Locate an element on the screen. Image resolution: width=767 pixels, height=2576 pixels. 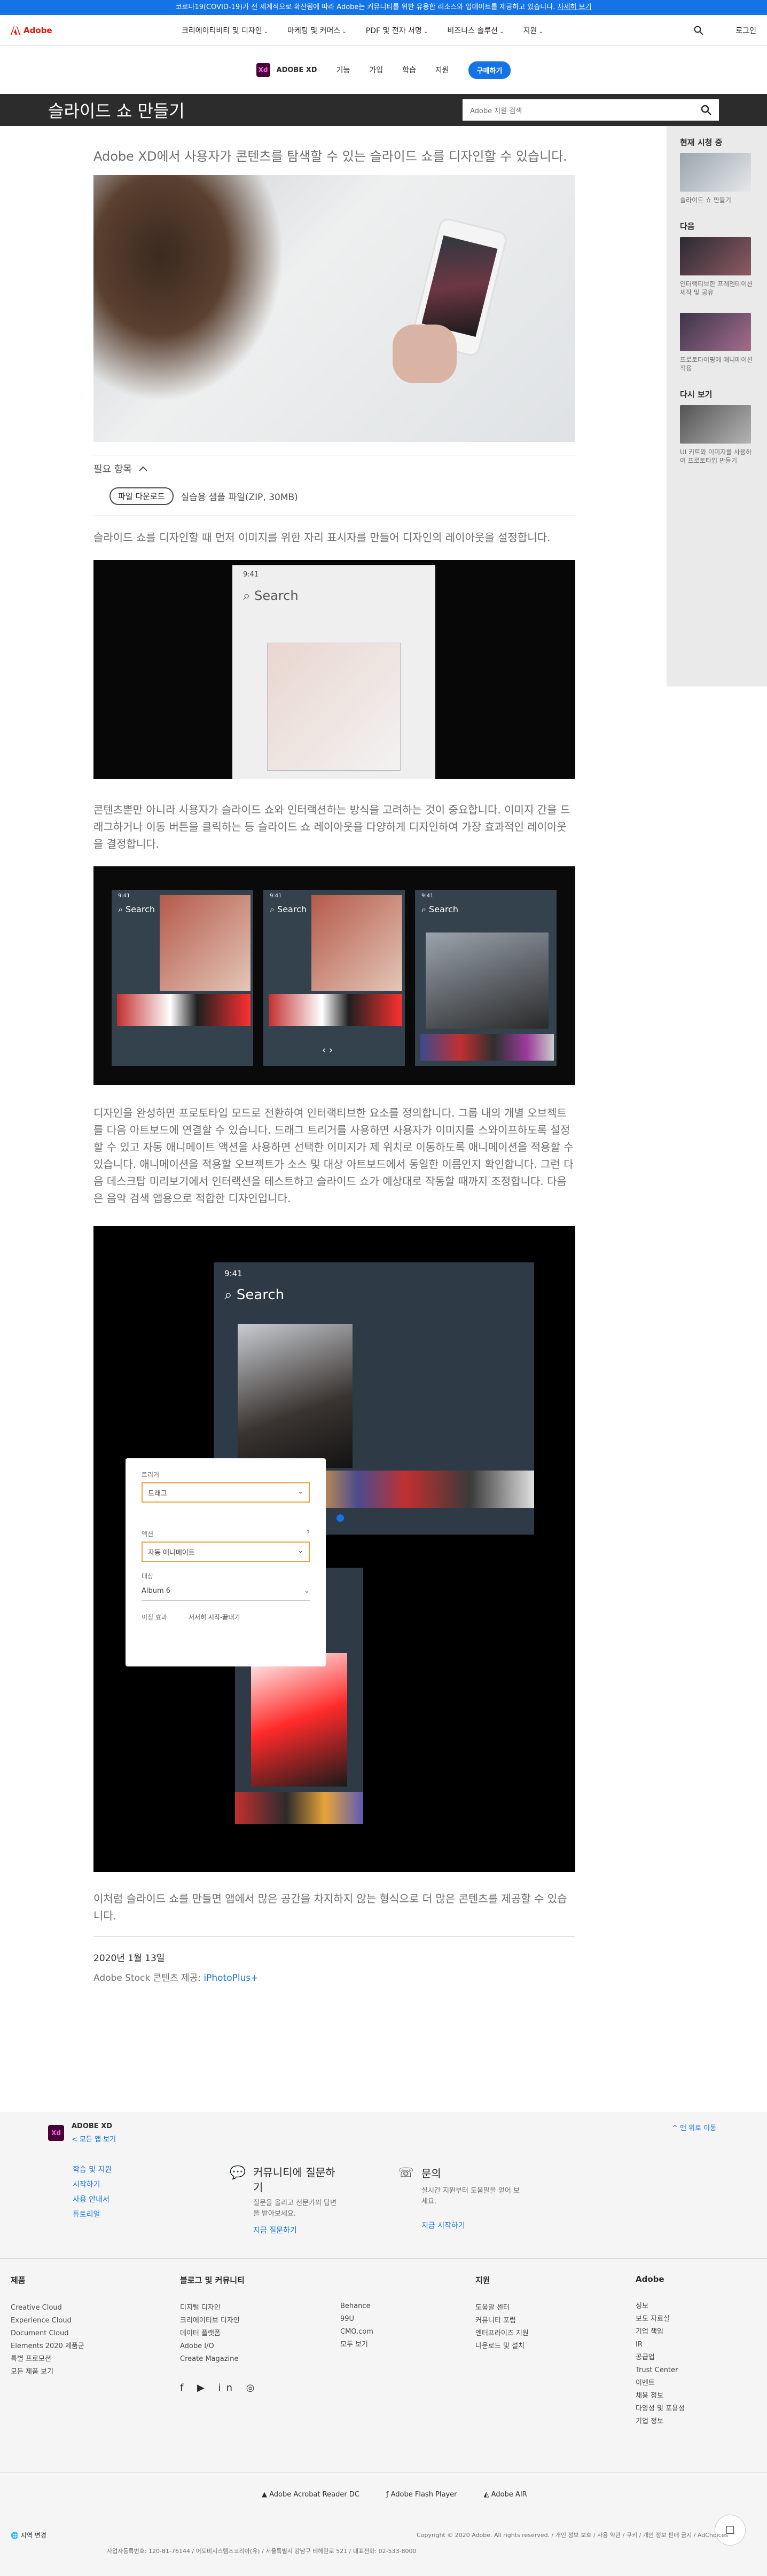
subnav-features: 기능 is located at coordinates (343, 70).